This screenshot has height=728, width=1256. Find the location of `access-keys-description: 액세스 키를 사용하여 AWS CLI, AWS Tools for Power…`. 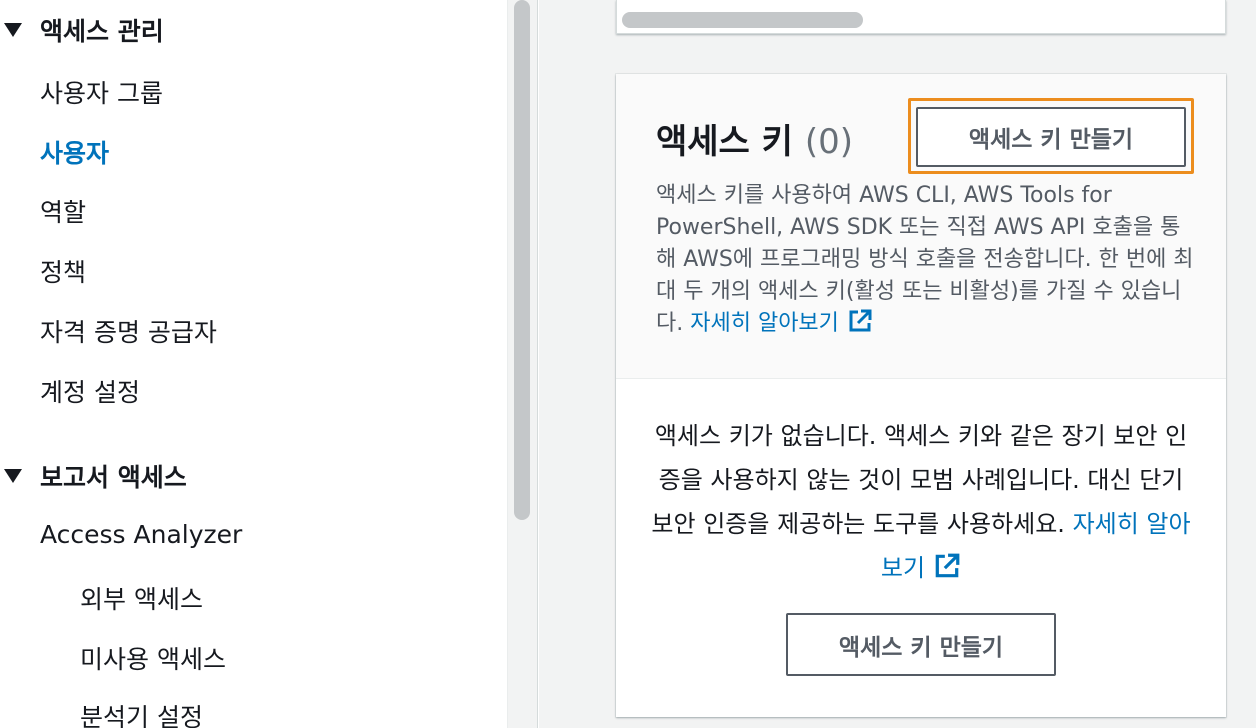

access-keys-description: 액세스 키를 사용하여 AWS CLI, AWS Tools for Power… is located at coordinates (926, 260).